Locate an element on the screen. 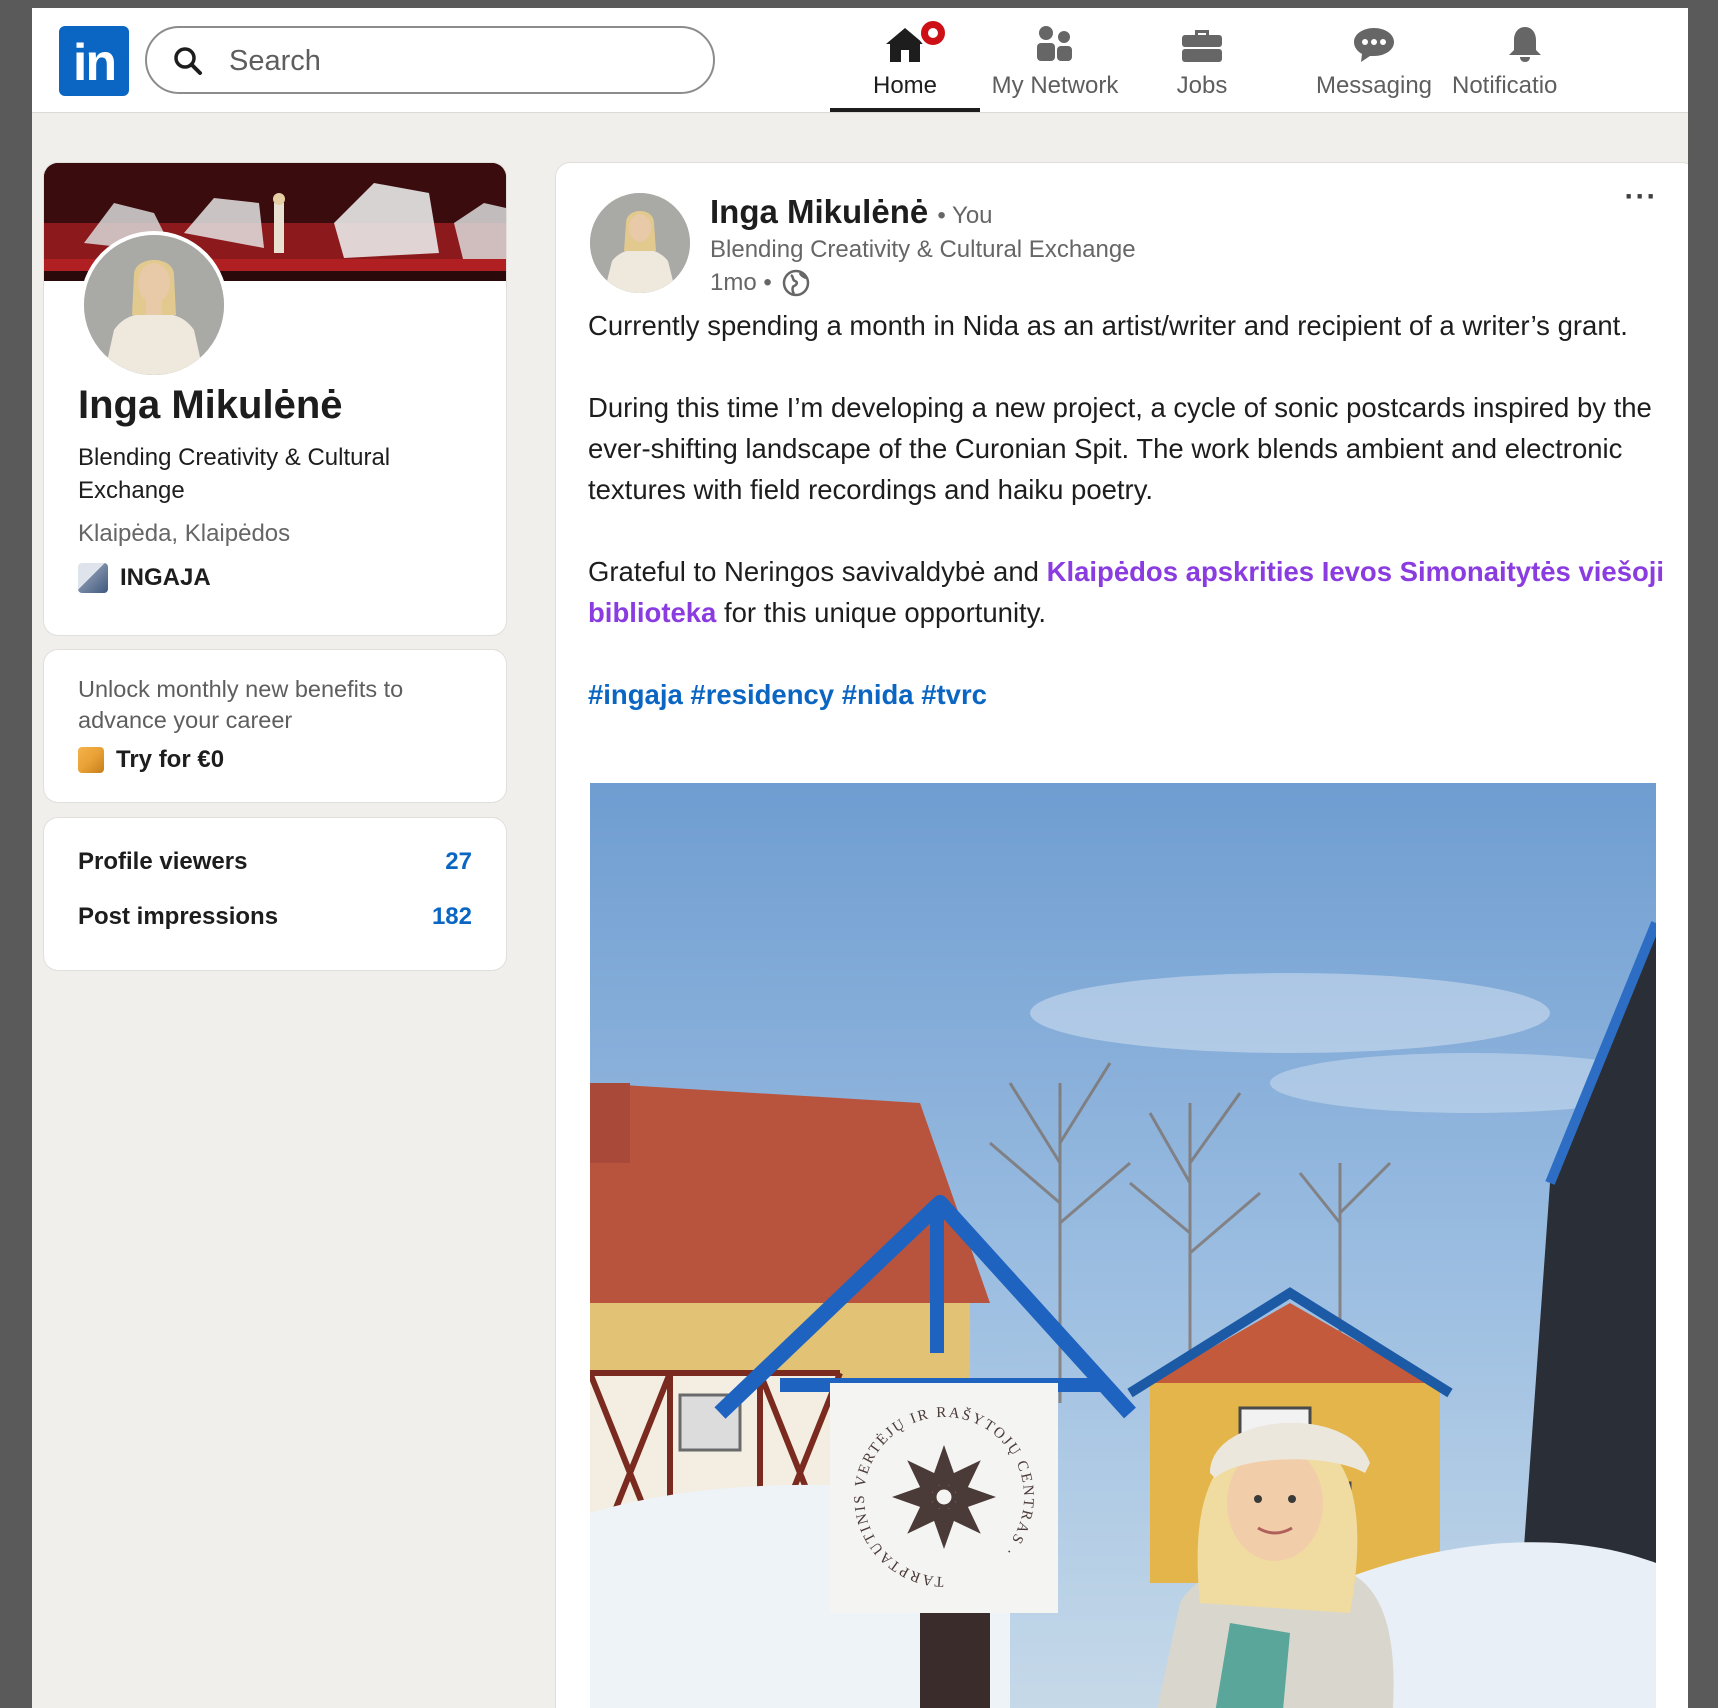  stat-value: 27 is located at coordinates (458, 861).